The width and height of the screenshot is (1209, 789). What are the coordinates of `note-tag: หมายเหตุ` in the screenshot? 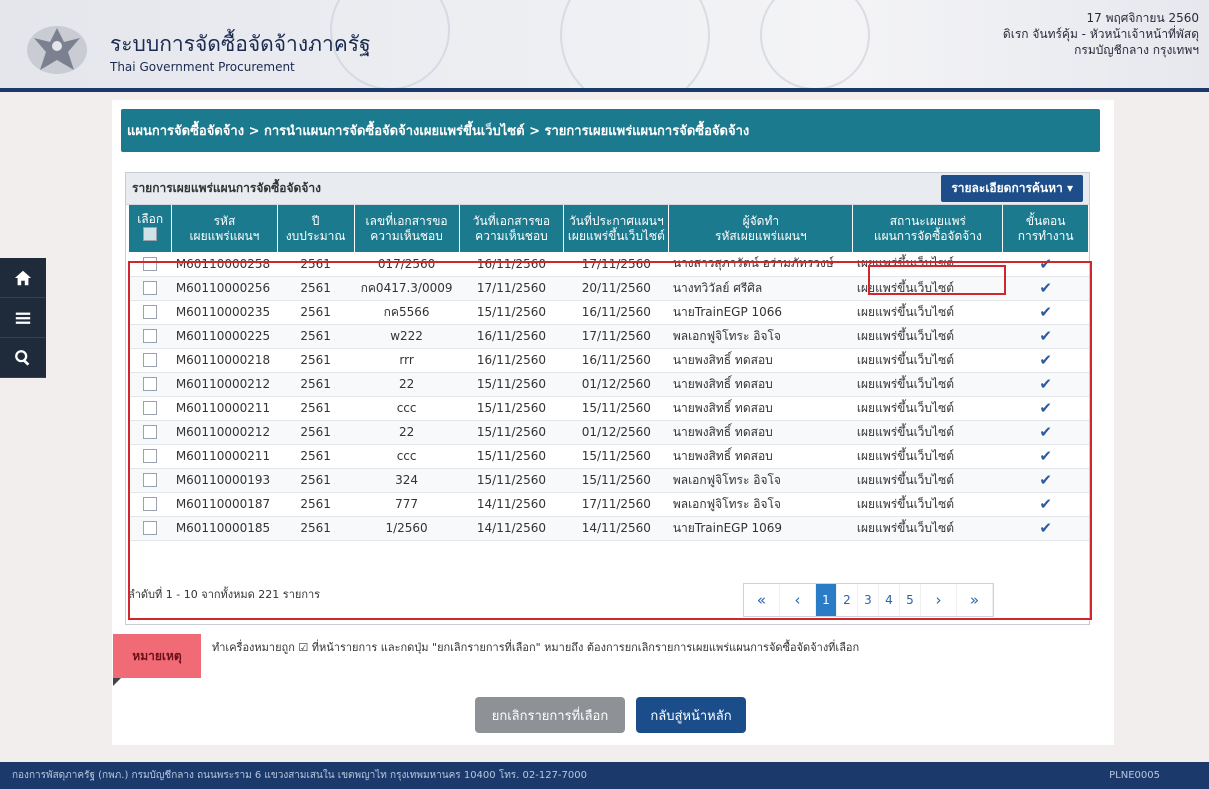 It's located at (157, 656).